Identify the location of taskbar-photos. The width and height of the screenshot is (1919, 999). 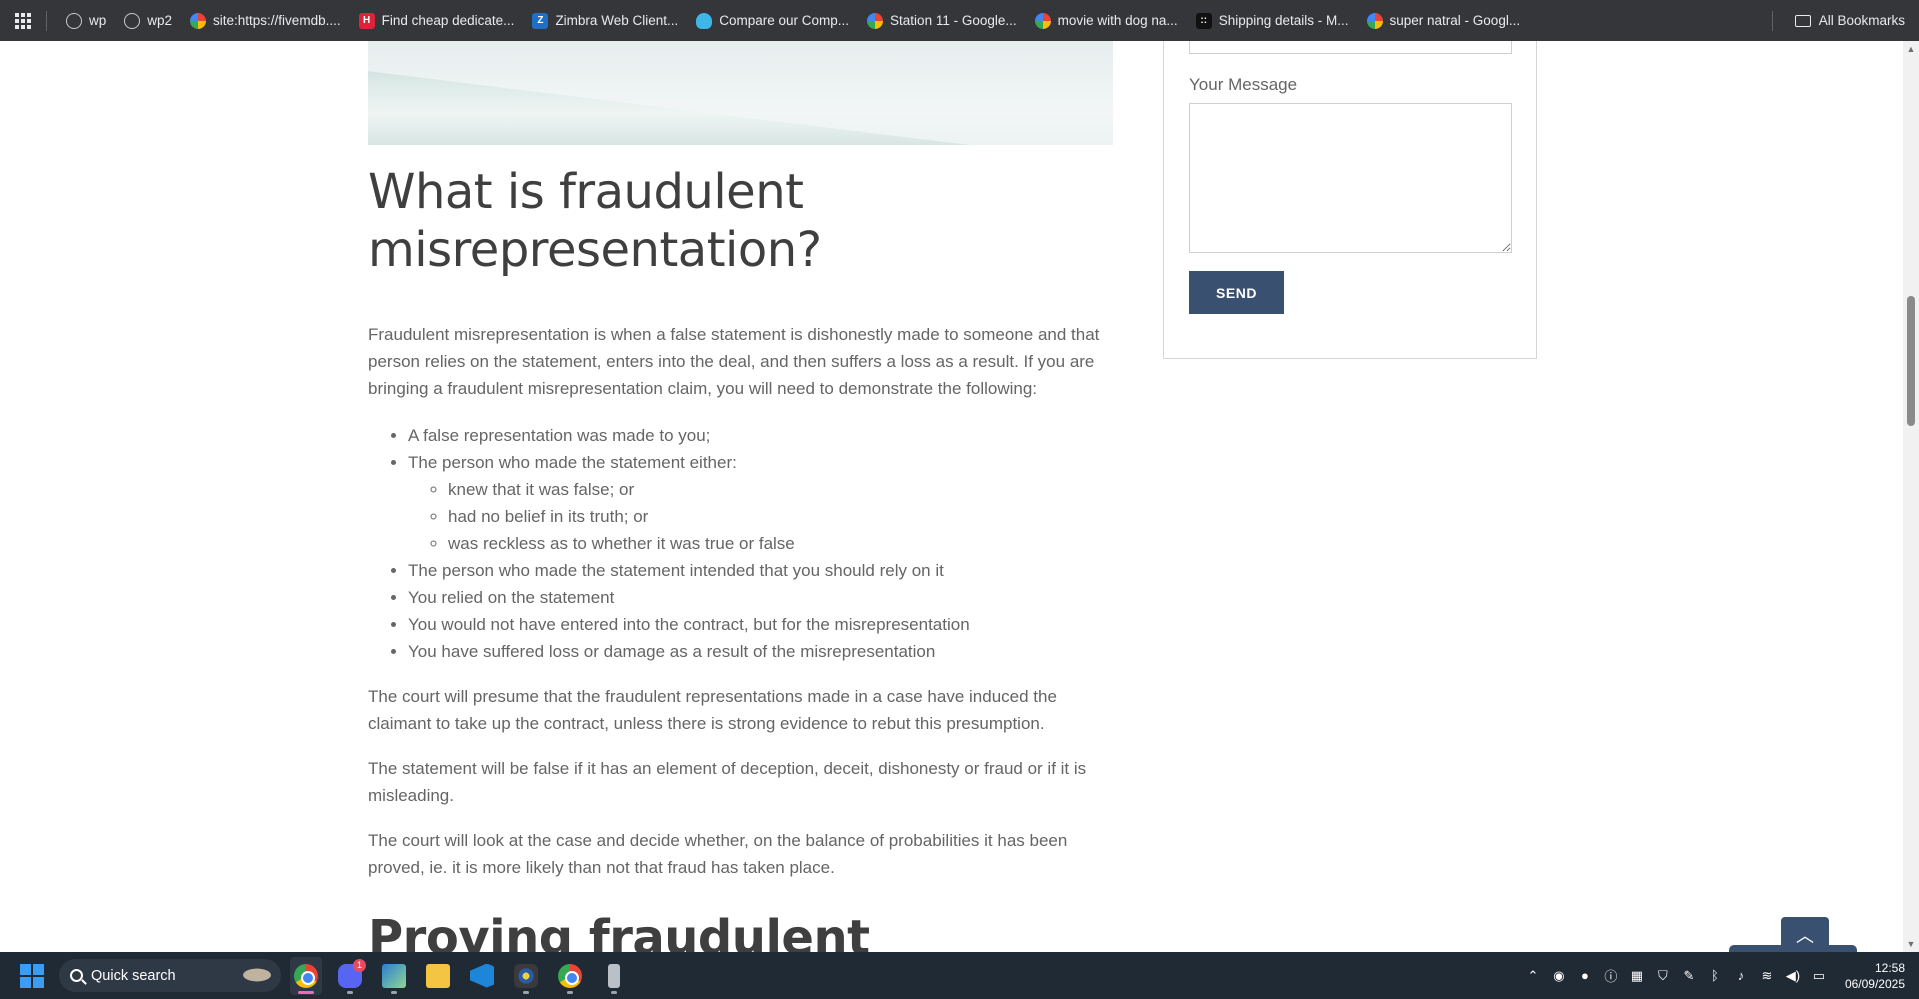
(394, 976).